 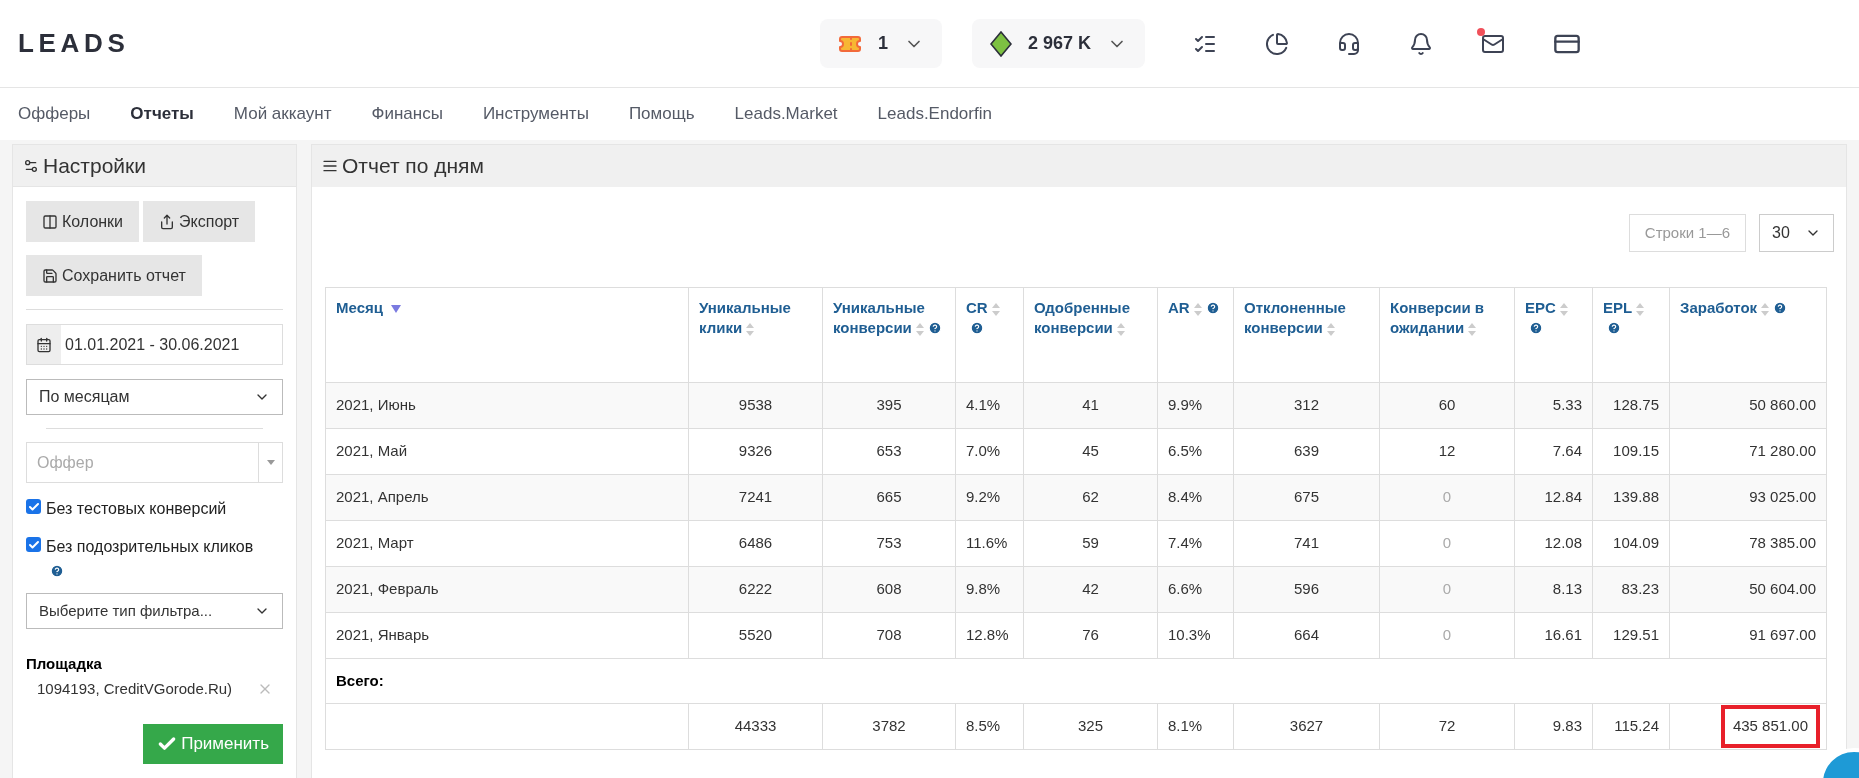 I want to click on nav-link: Финансы, so click(x=407, y=114).